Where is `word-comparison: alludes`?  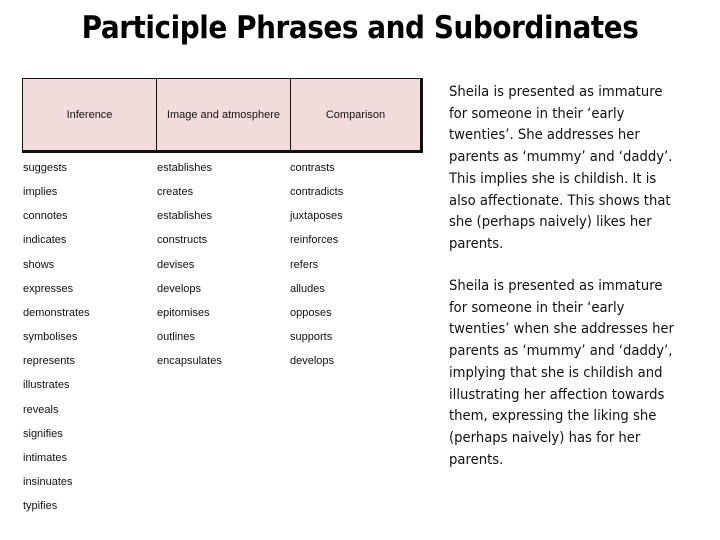 word-comparison: alludes is located at coordinates (307, 289).